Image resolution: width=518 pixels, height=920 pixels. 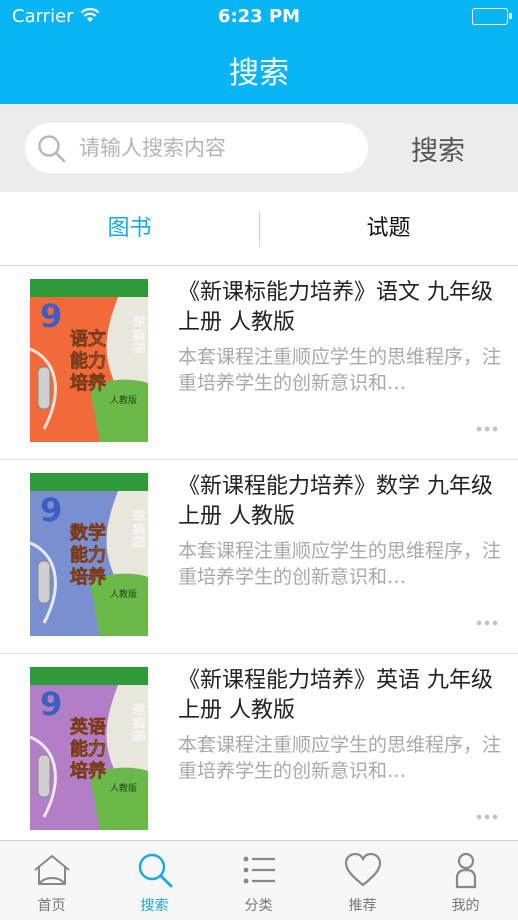 I want to click on tabbar-item-category: 分类, so click(x=258, y=880).